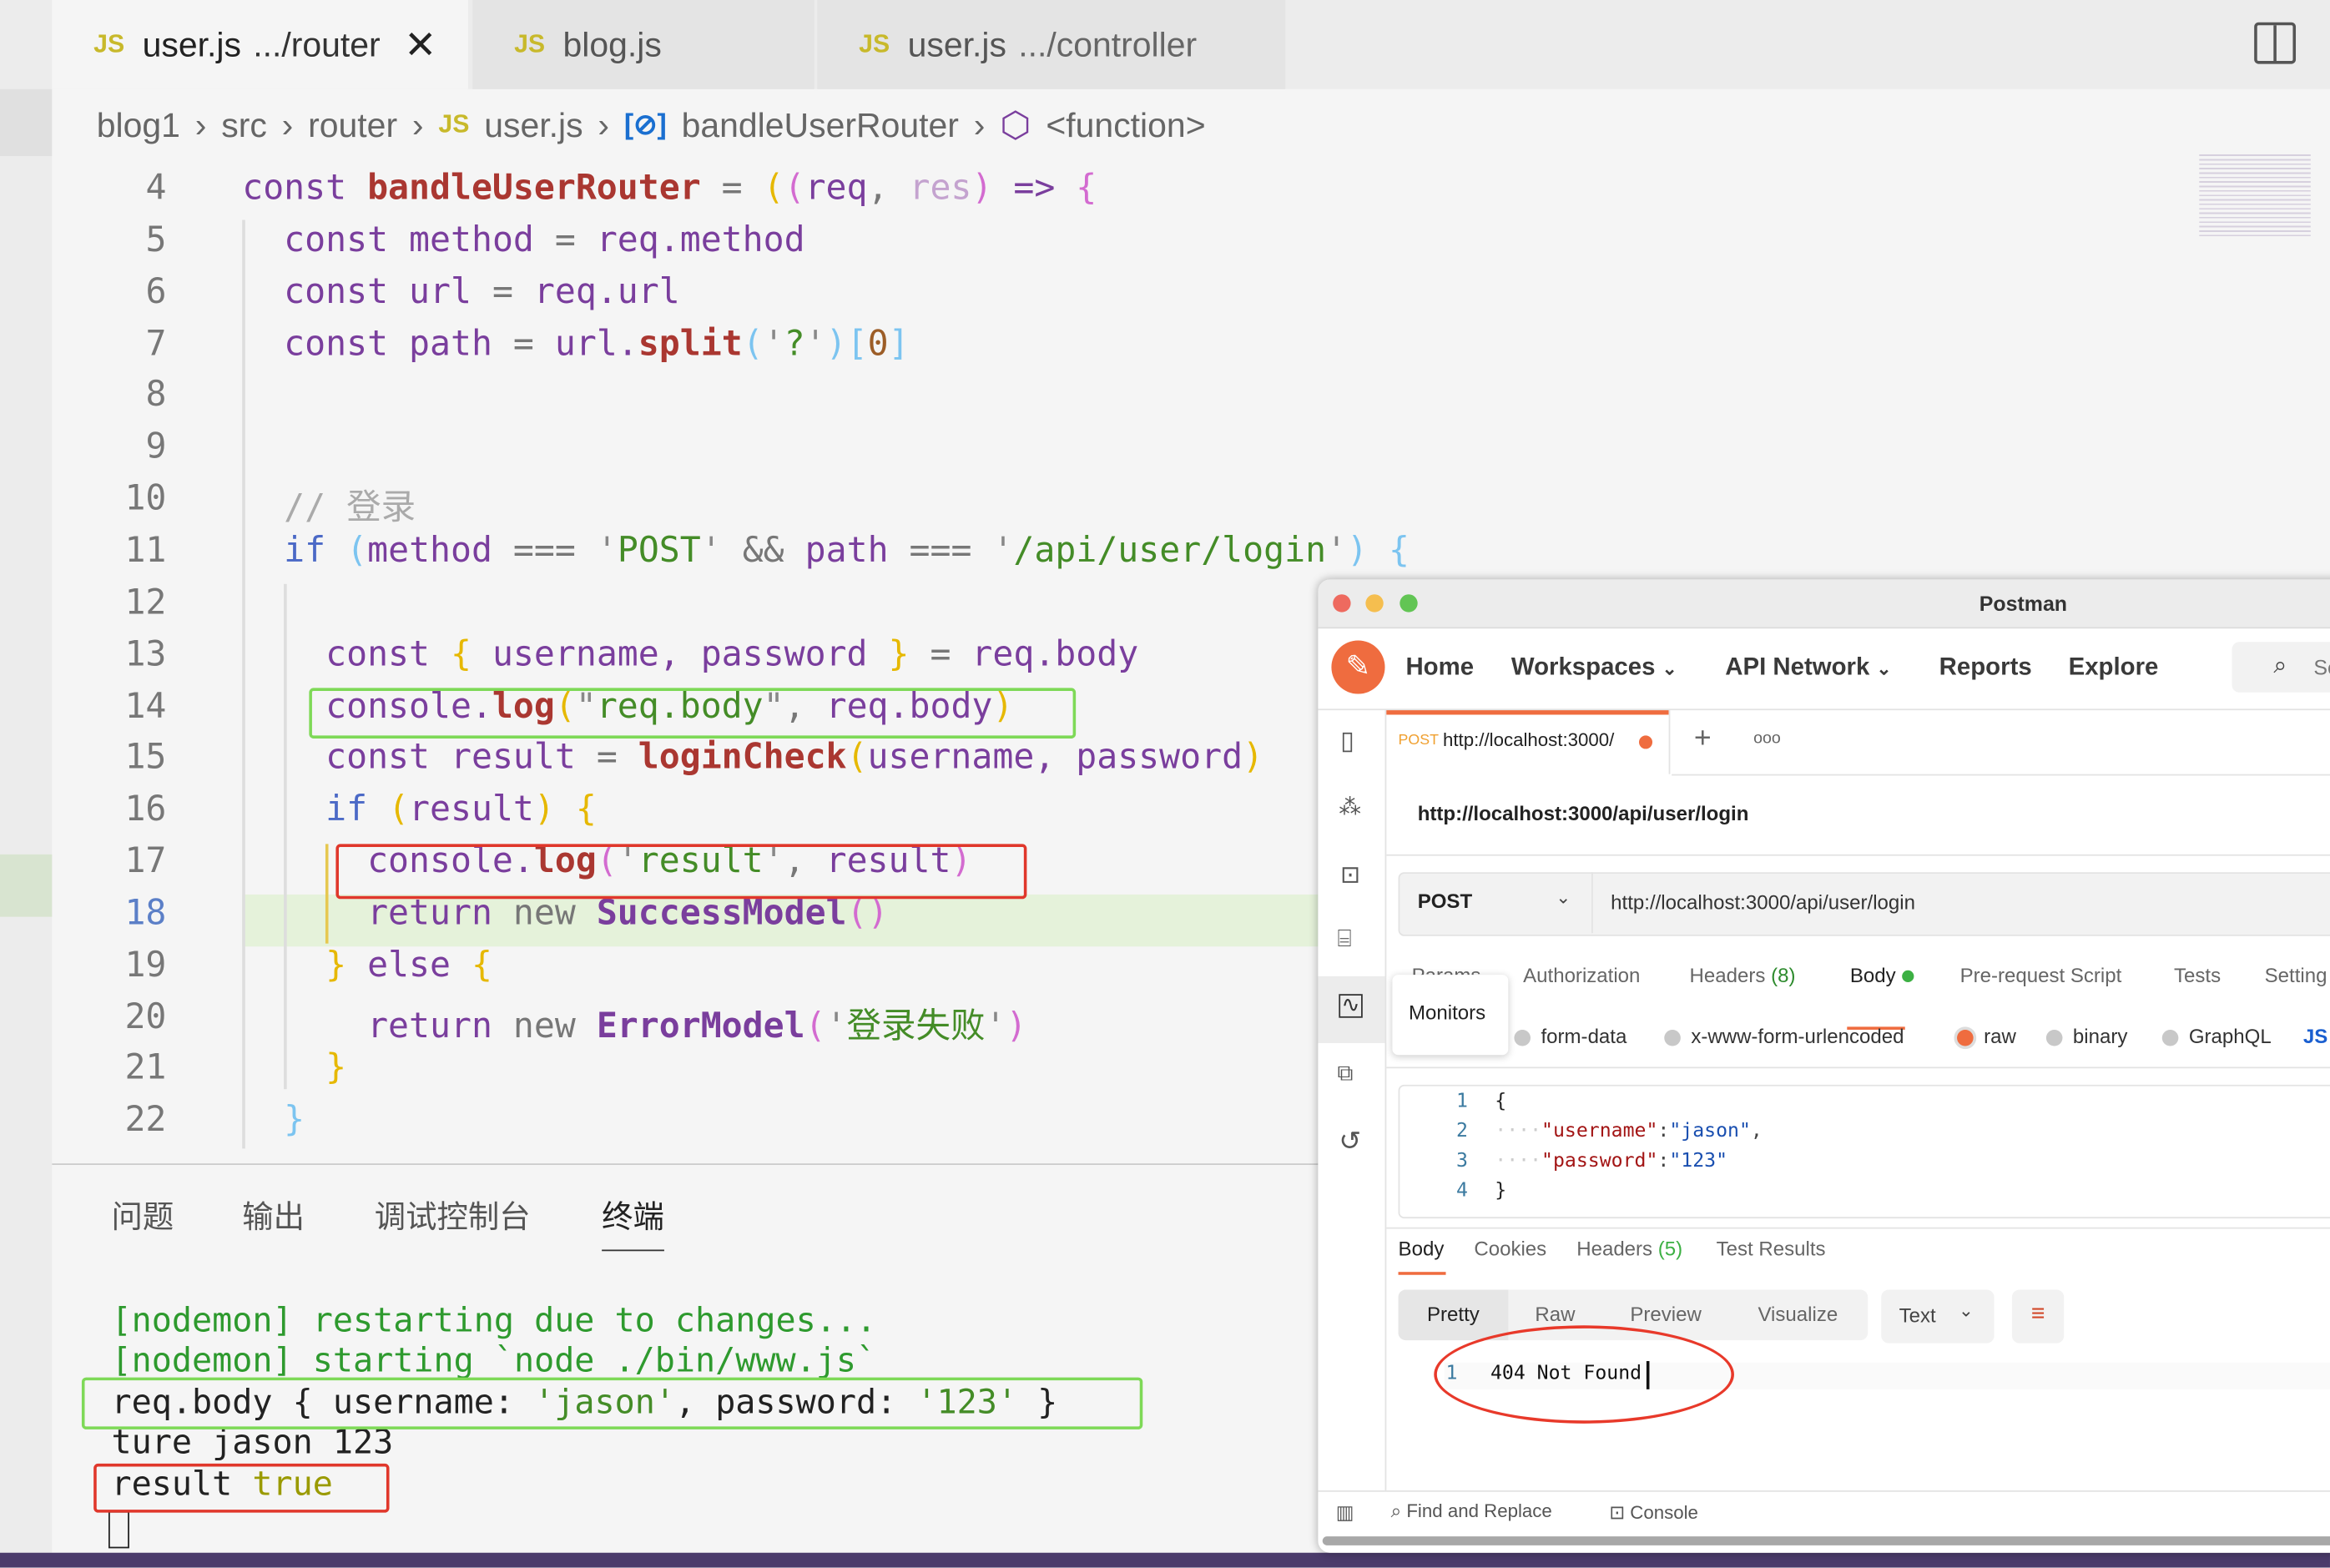 The width and height of the screenshot is (2330, 1568). I want to click on nav-workspaces: Workspaces ⌄, so click(1594, 667).